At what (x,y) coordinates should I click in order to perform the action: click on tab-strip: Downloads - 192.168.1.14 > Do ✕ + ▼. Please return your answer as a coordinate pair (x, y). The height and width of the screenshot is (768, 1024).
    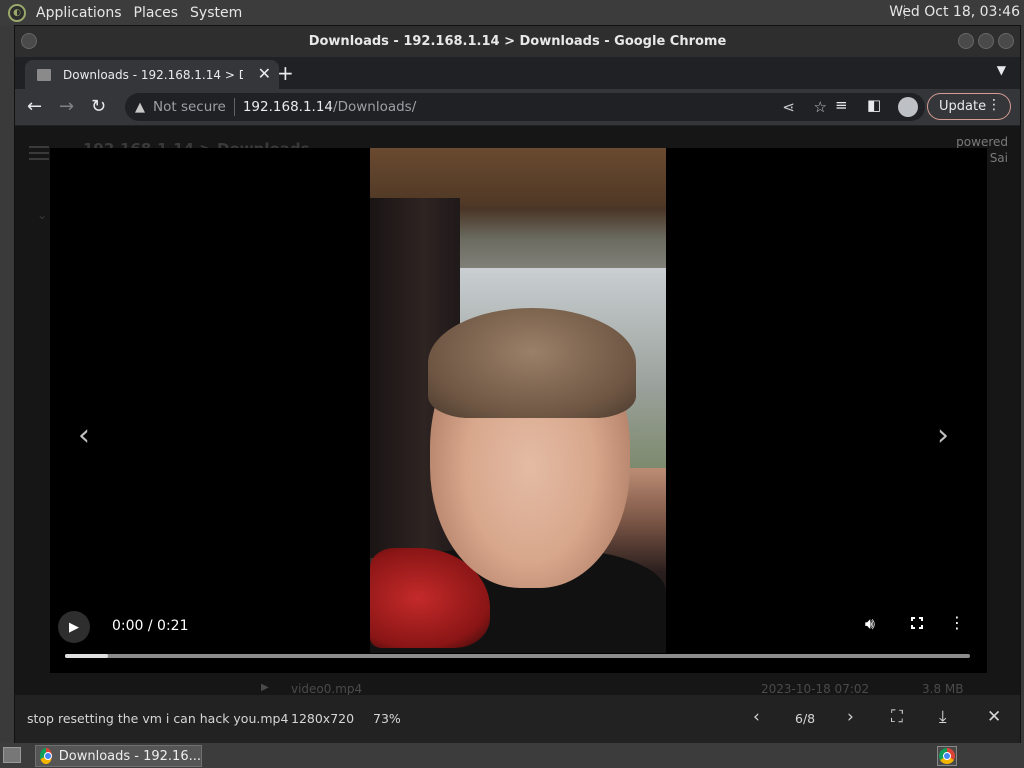
    Looking at the image, I should click on (517, 73).